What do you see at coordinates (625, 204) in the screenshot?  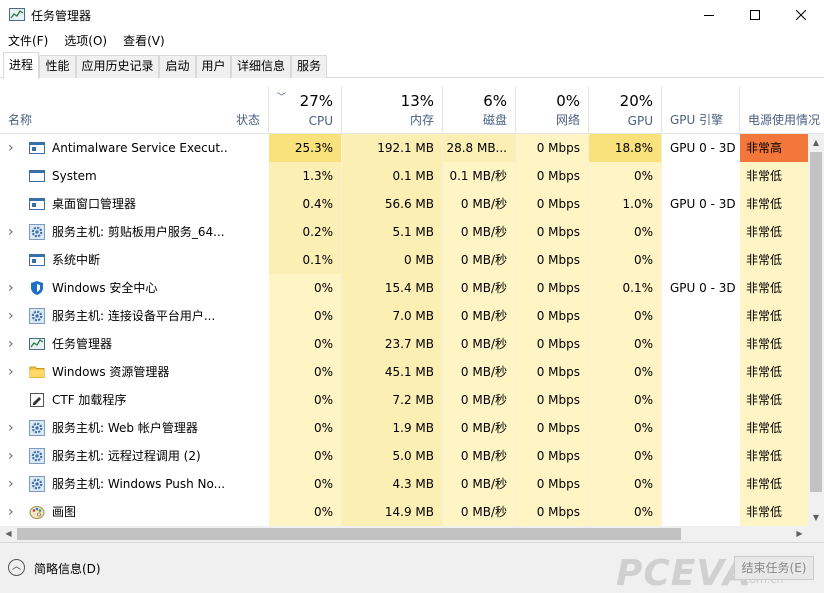 I see `cell-gpu: 1.0%` at bounding box center [625, 204].